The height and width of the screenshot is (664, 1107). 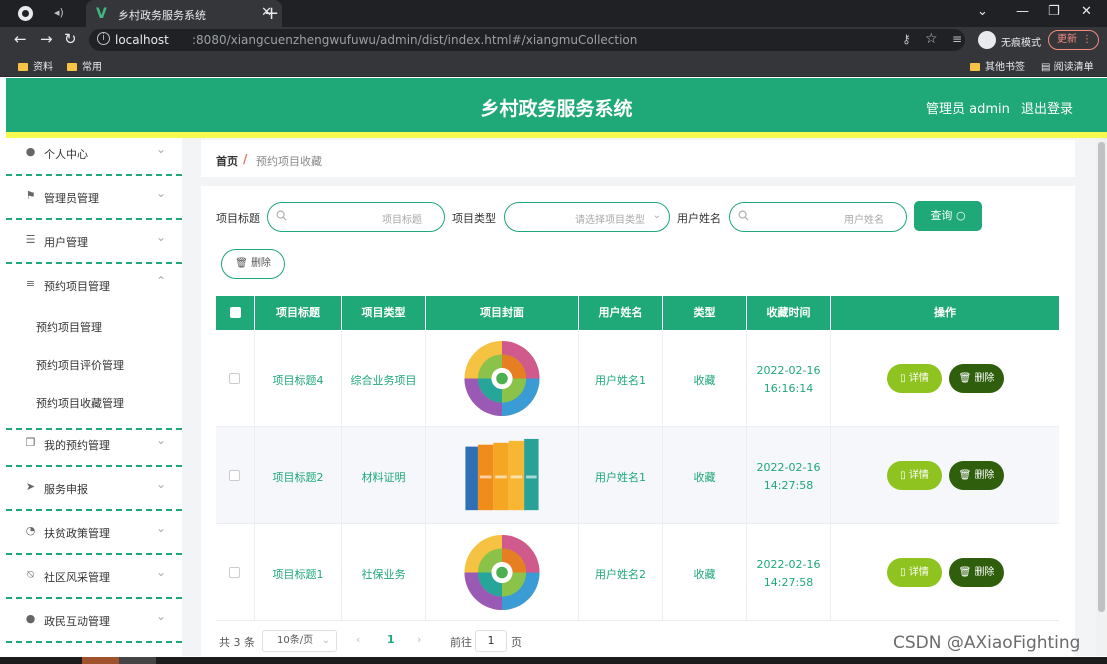 What do you see at coordinates (142, 40) in the screenshot?
I see `url-host: localhost` at bounding box center [142, 40].